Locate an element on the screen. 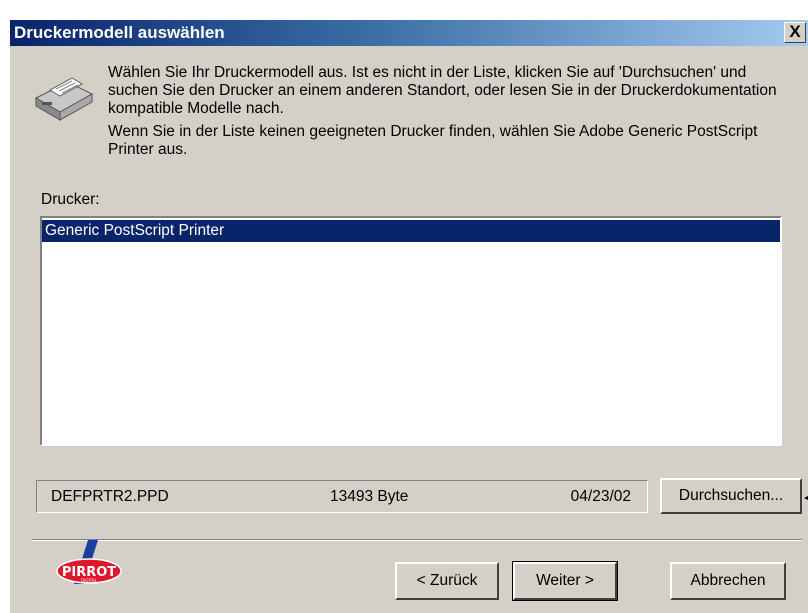  pirrot-logo: PIRROT DIGITAL is located at coordinates (89, 562).